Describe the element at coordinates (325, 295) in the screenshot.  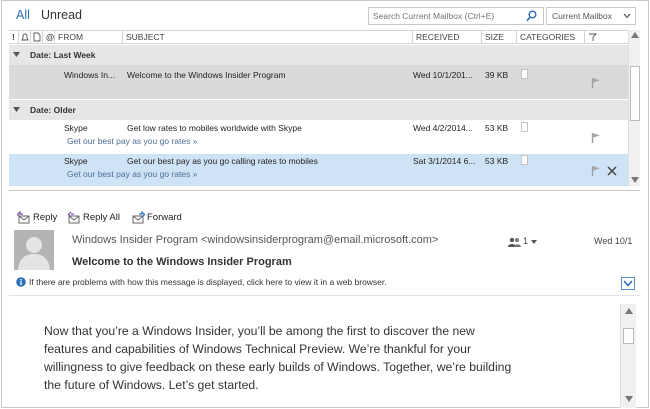
I see `header-divider` at that location.